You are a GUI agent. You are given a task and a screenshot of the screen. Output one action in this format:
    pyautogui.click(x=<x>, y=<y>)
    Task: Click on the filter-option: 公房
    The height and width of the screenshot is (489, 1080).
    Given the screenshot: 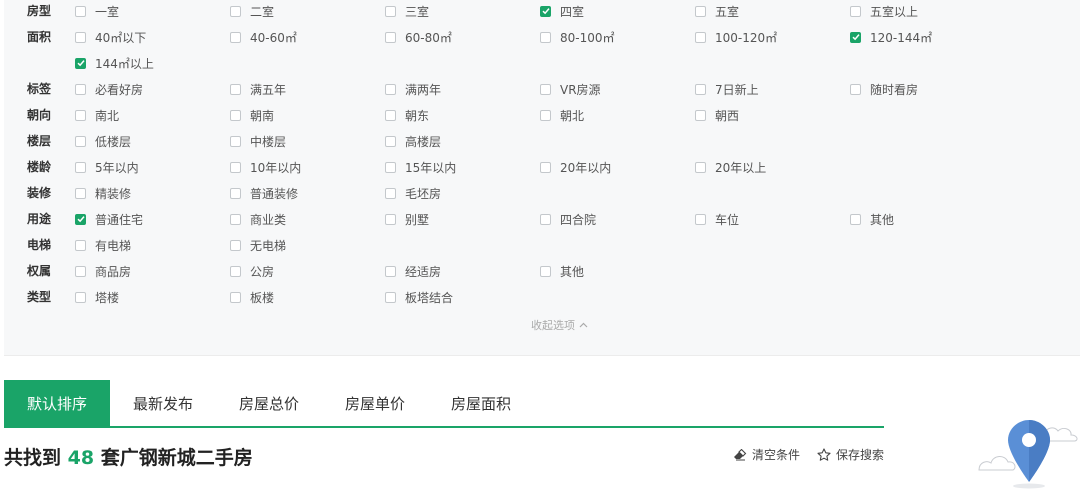 What is the action you would take?
    pyautogui.click(x=252, y=271)
    